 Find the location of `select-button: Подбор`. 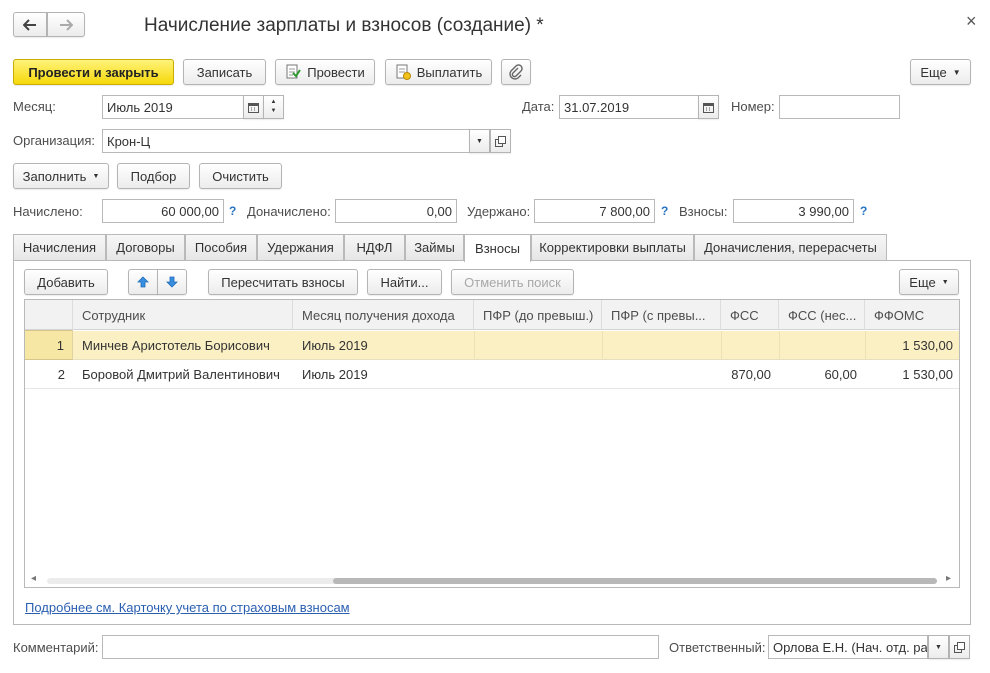

select-button: Подбор is located at coordinates (153, 176).